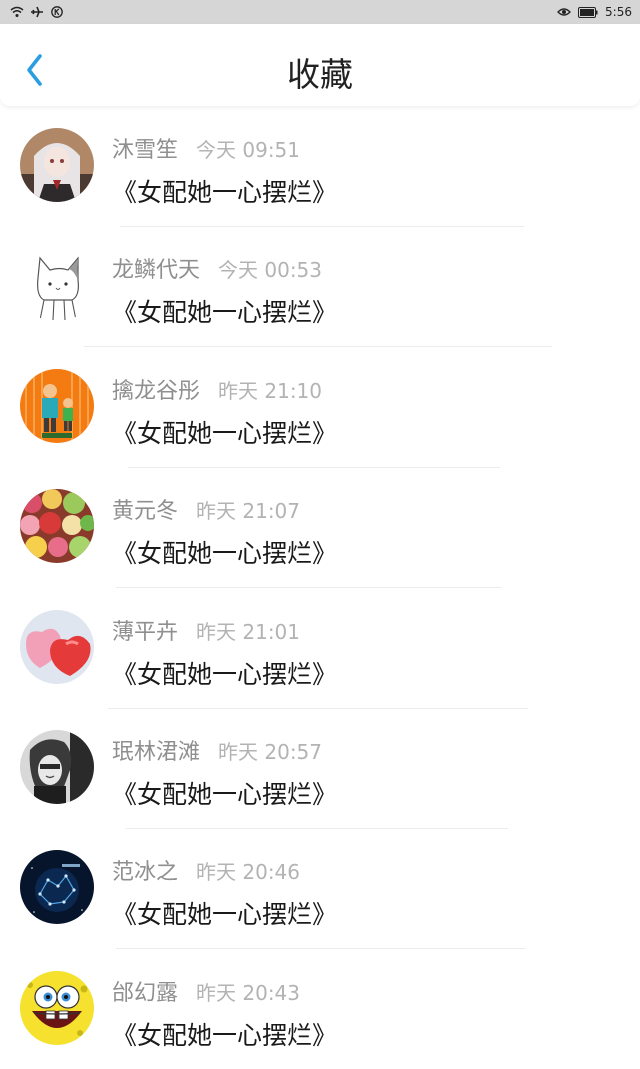 This screenshot has width=640, height=1069. Describe the element at coordinates (320, 74) in the screenshot. I see `page-title: 收藏` at that location.